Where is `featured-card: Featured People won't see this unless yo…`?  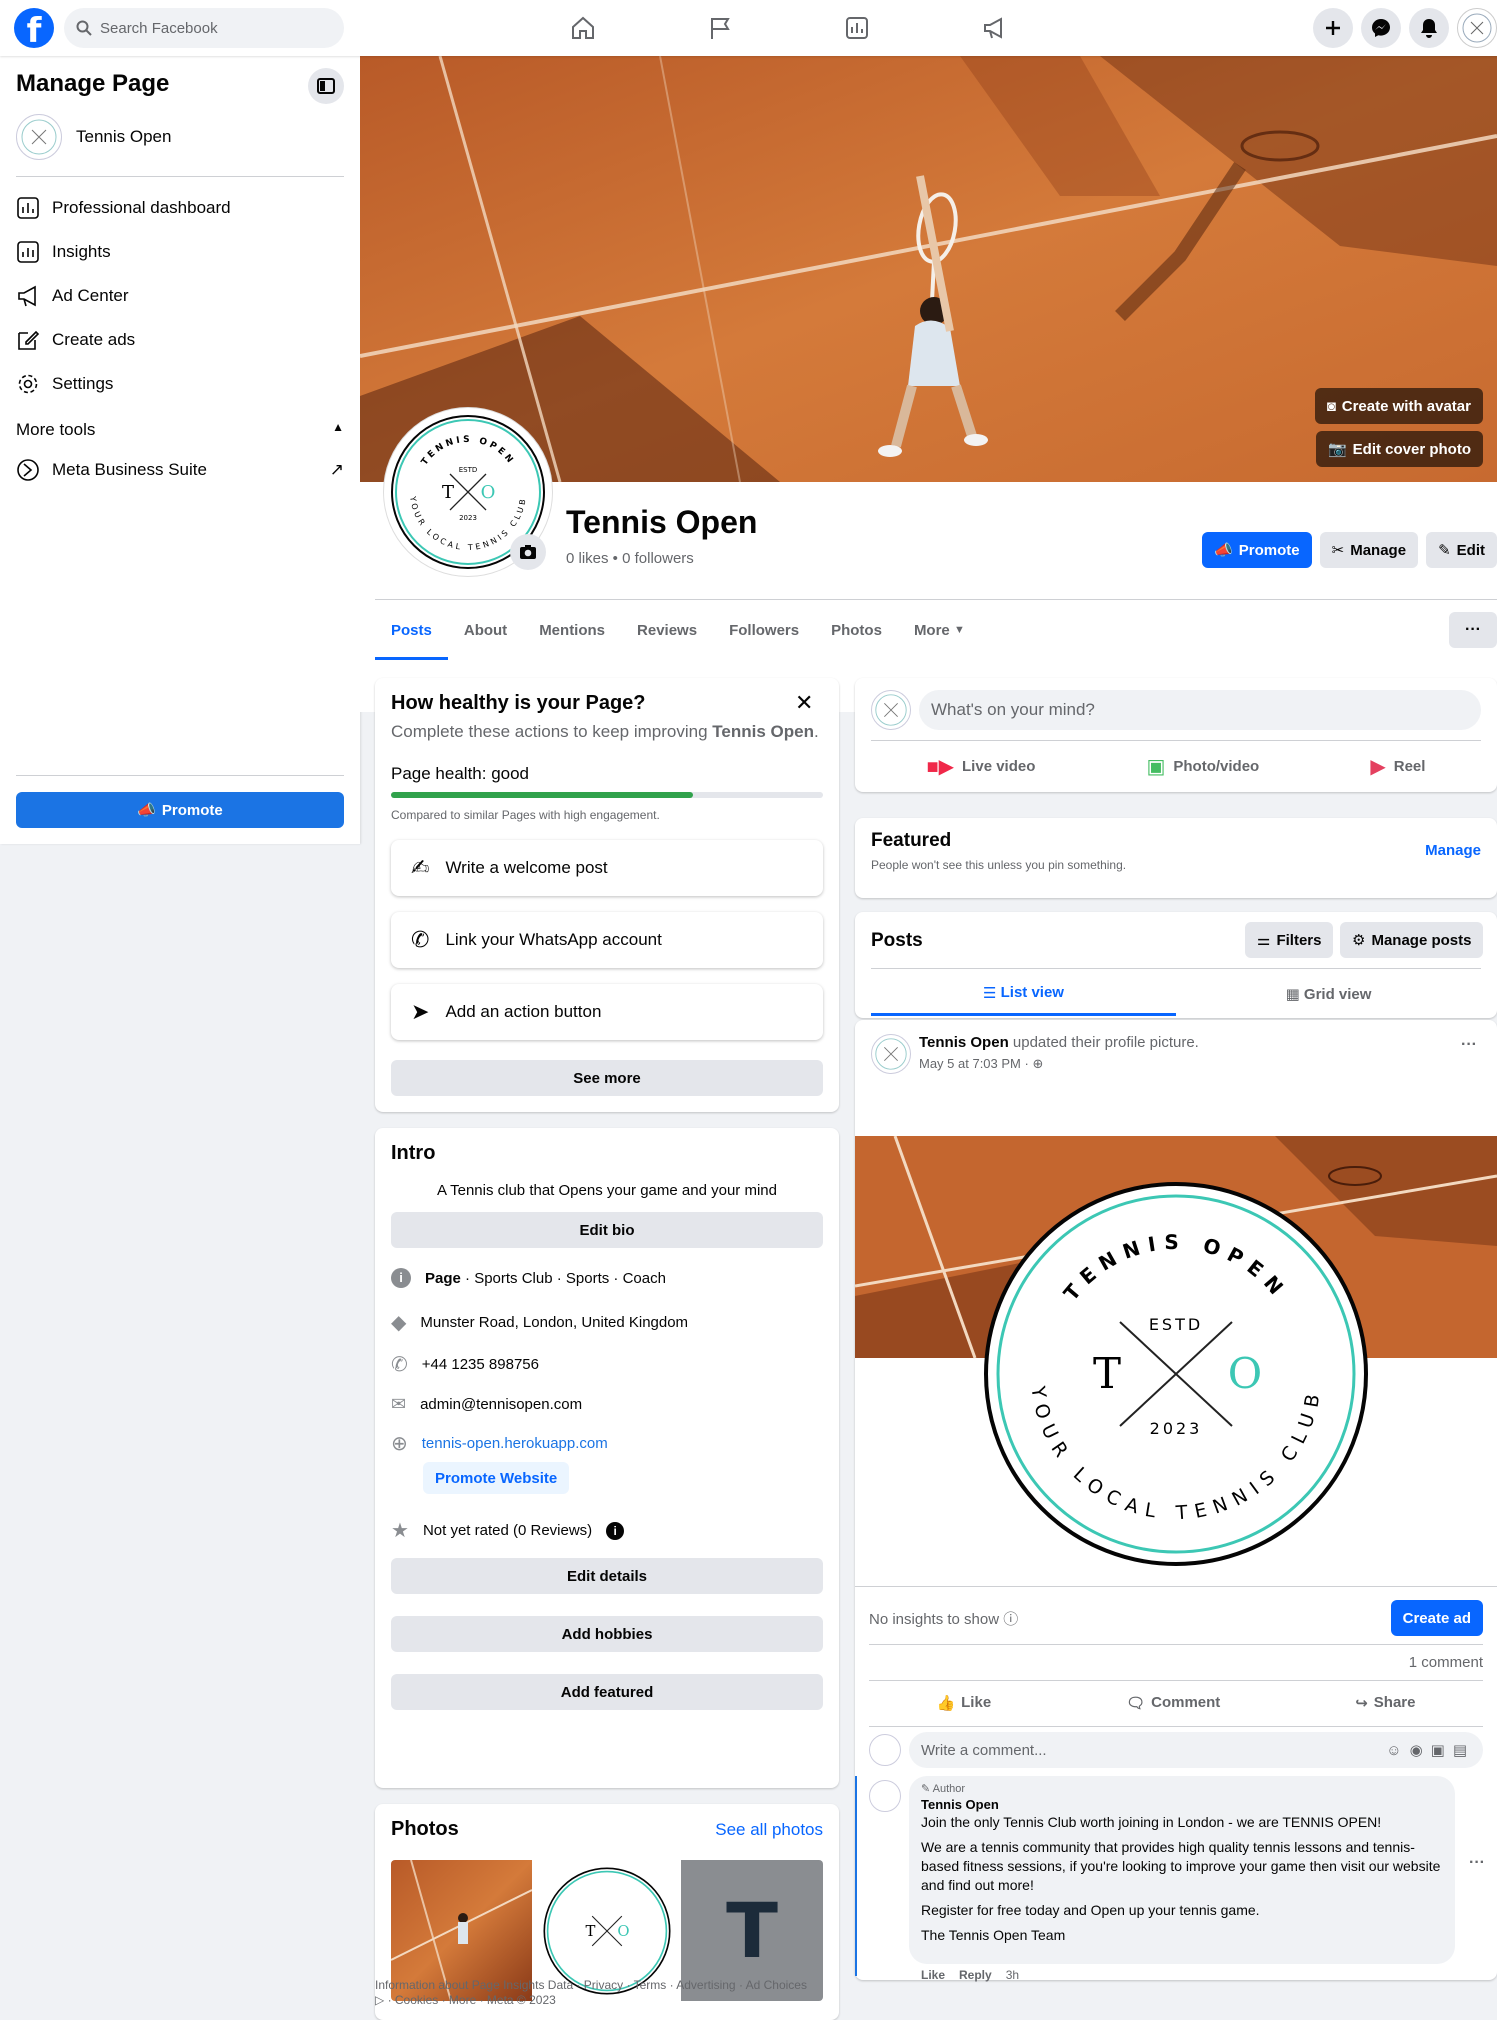 featured-card: Featured People won't see this unless yo… is located at coordinates (1176, 858).